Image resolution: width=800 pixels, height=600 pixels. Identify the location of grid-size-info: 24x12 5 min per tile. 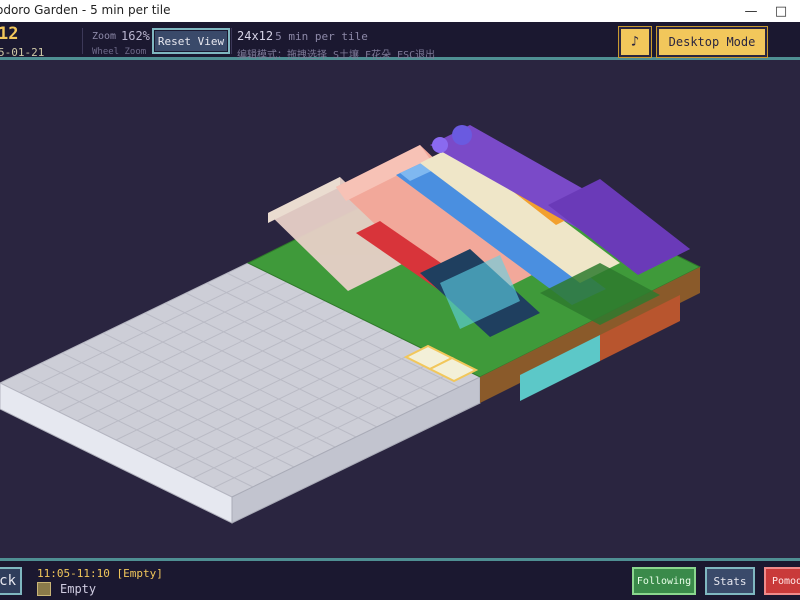
(302, 36).